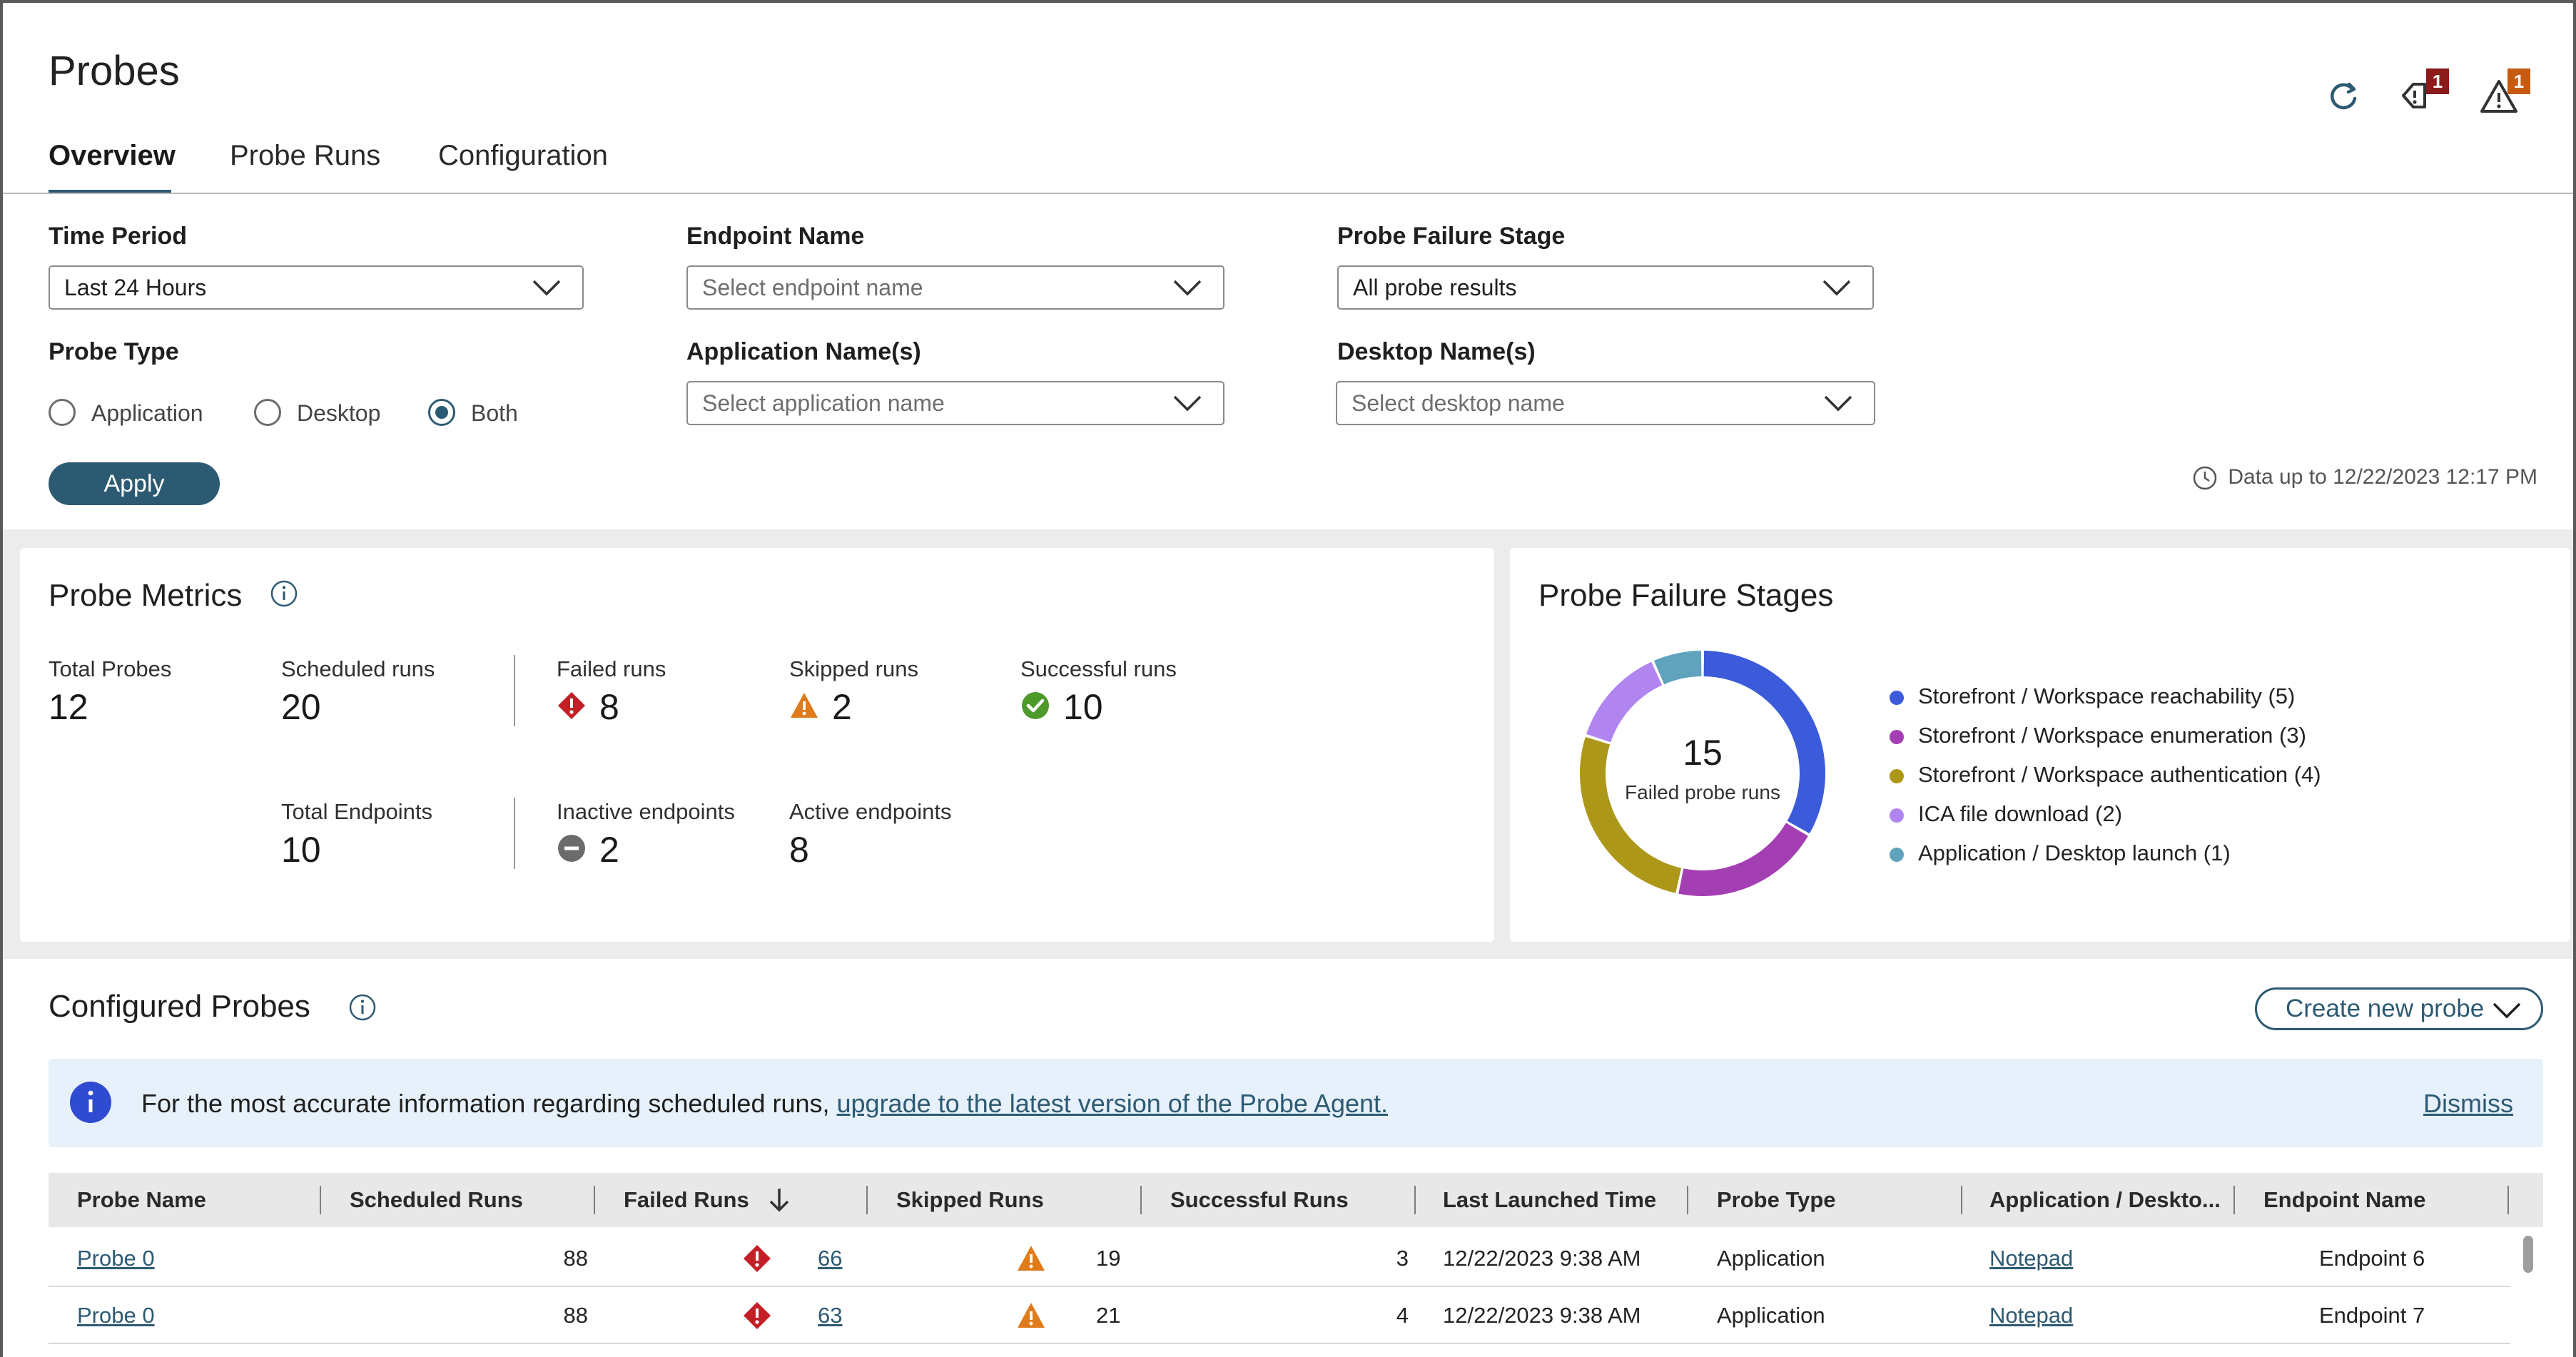 This screenshot has width=2576, height=1357. Describe the element at coordinates (2205, 478) in the screenshot. I see `clock-icon` at that location.